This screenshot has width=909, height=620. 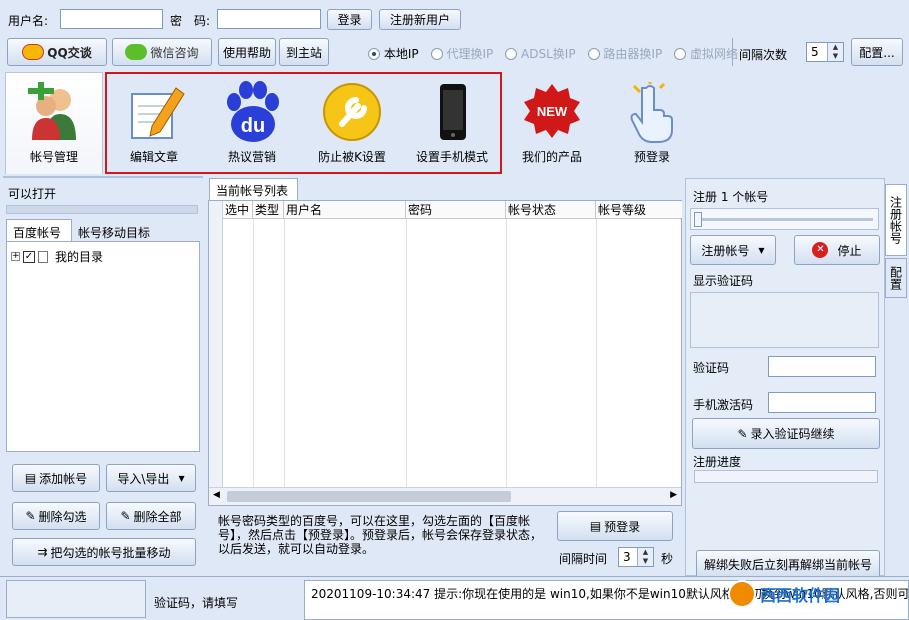 I want to click on scroll-right-icon: ▶, so click(x=673, y=495).